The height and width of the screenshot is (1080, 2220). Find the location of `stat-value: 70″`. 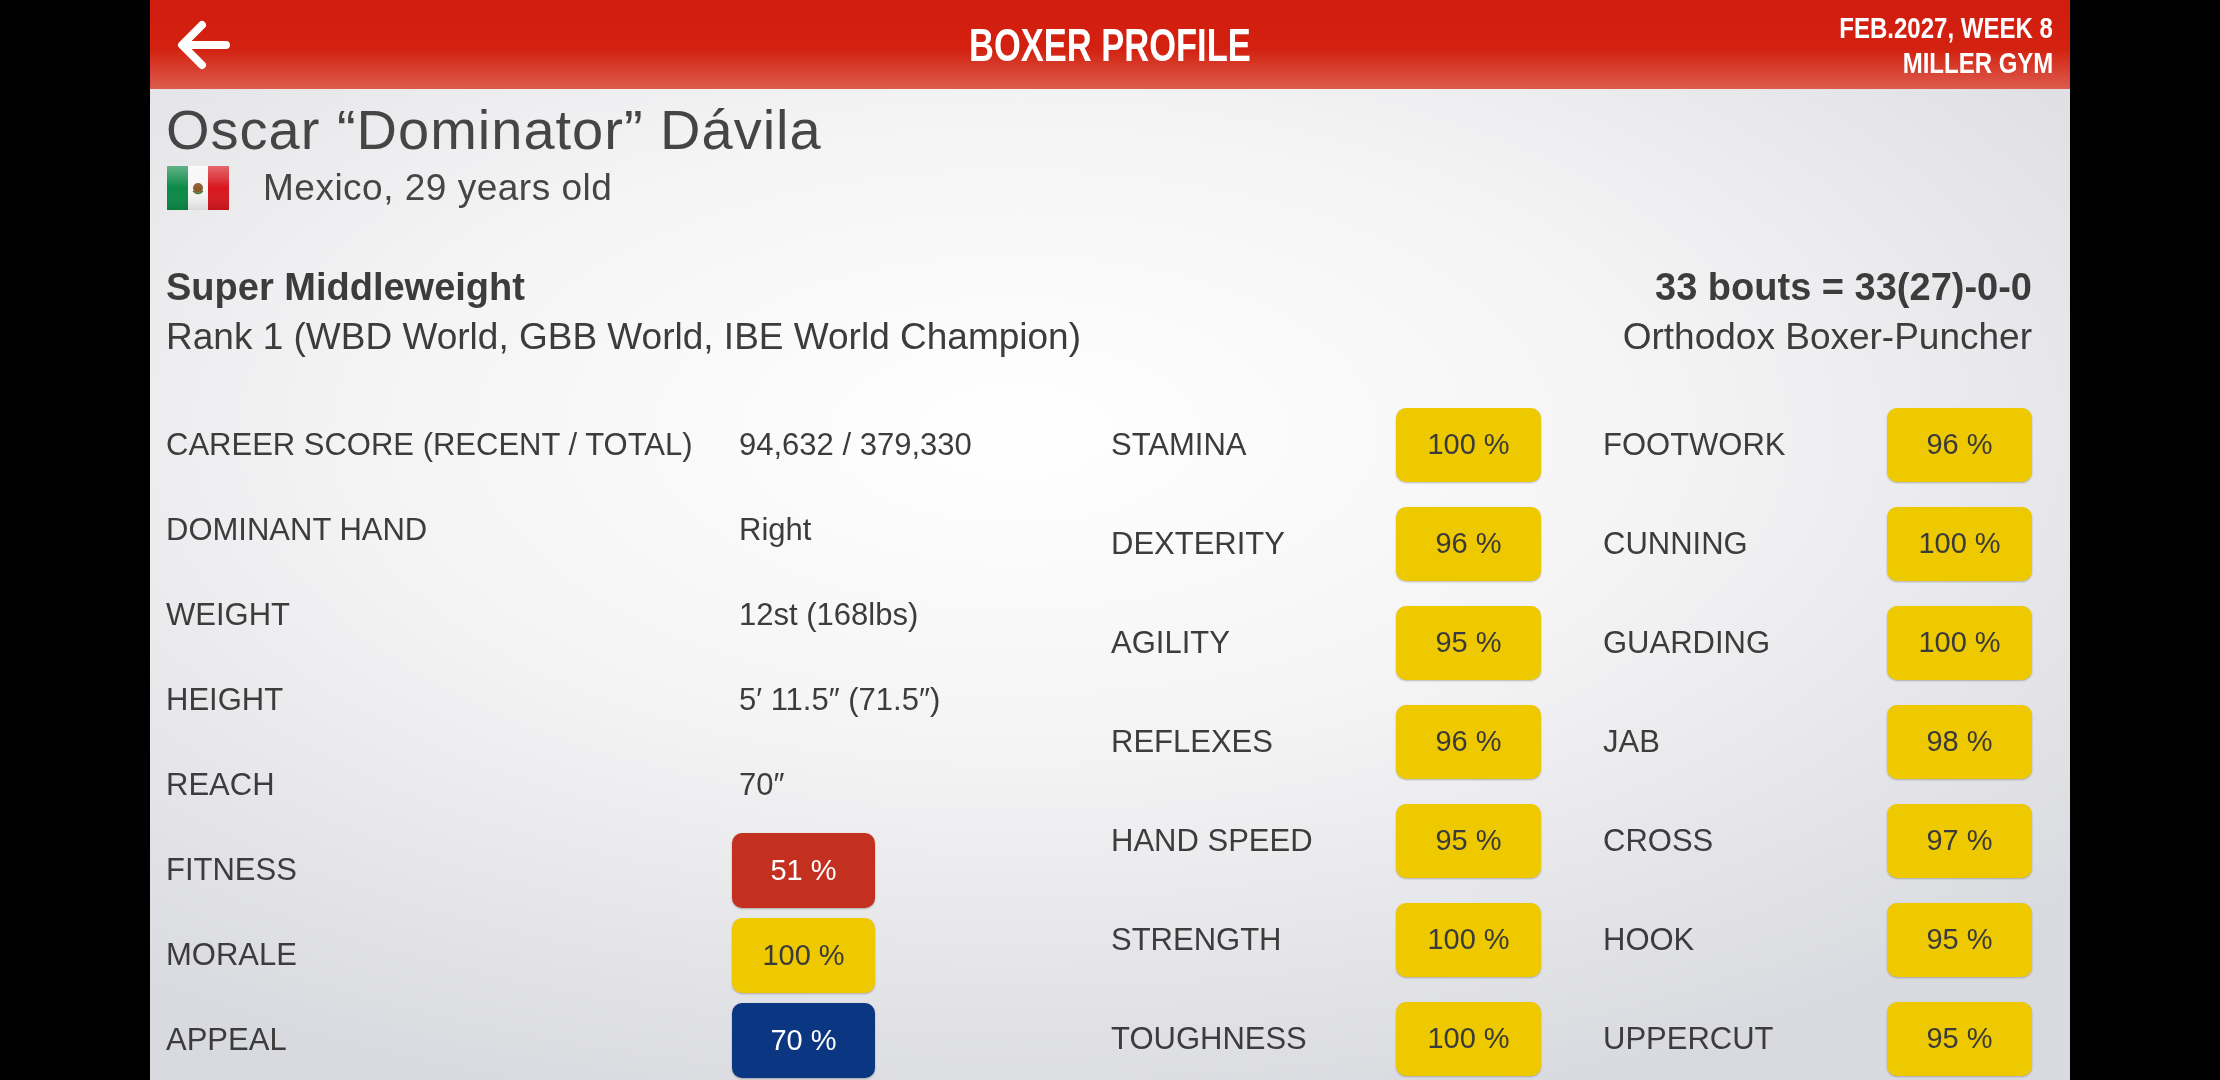

stat-value: 70″ is located at coordinates (761, 785).